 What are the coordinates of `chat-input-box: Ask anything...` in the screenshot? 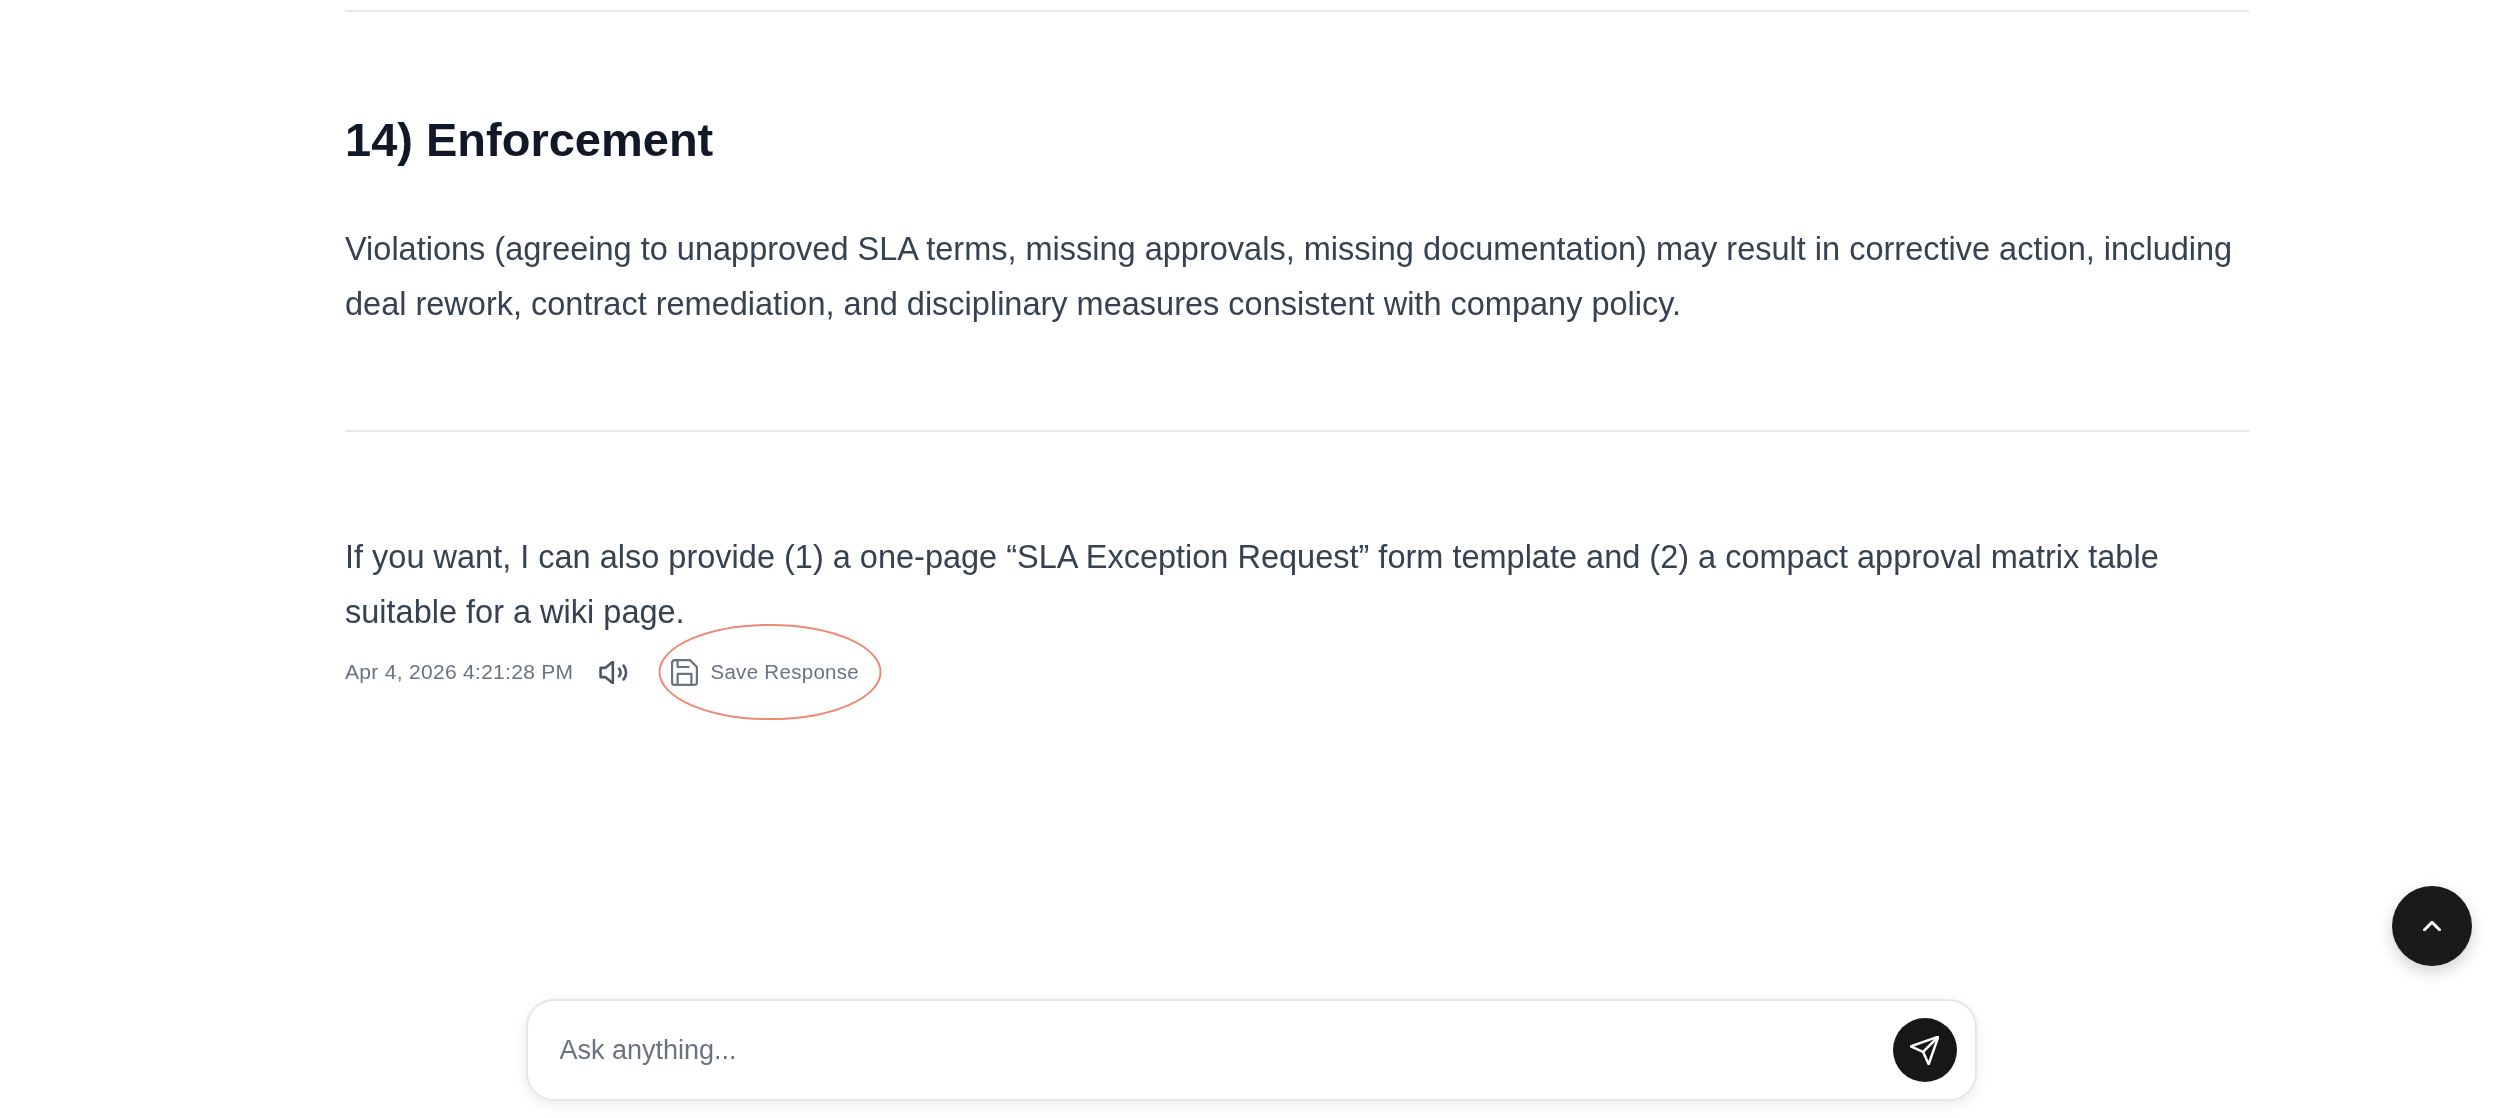 It's located at (1251, 1050).